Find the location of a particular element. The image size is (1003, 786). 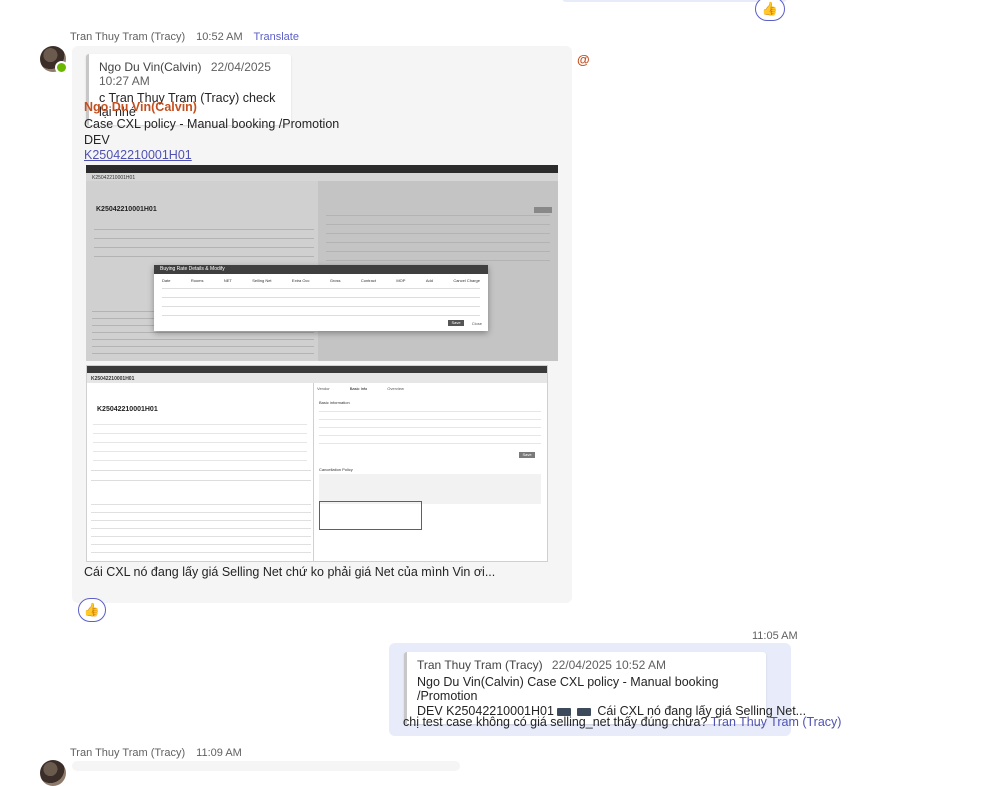

quote-author: Ngo Du Vin(Calvin) is located at coordinates (150, 67).